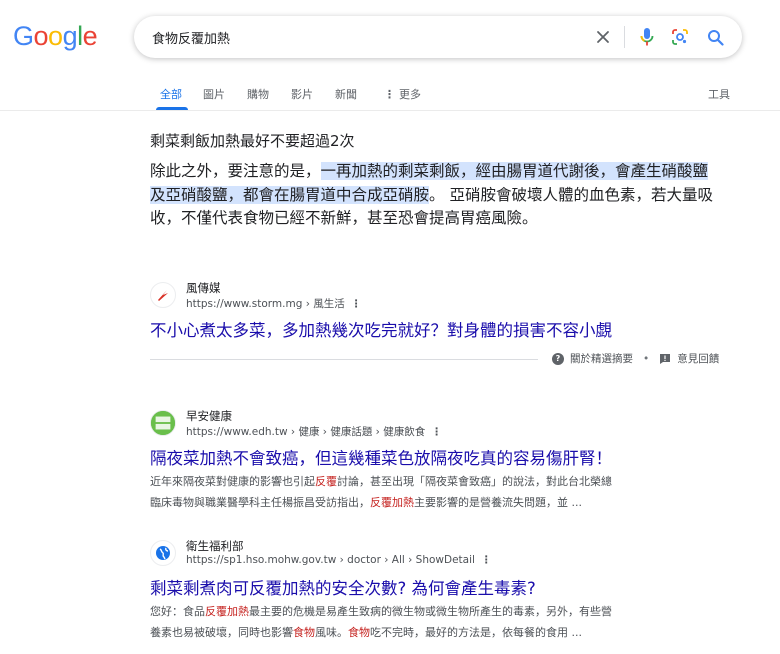 The image size is (780, 654). I want to click on active-tab-indicator, so click(172, 108).